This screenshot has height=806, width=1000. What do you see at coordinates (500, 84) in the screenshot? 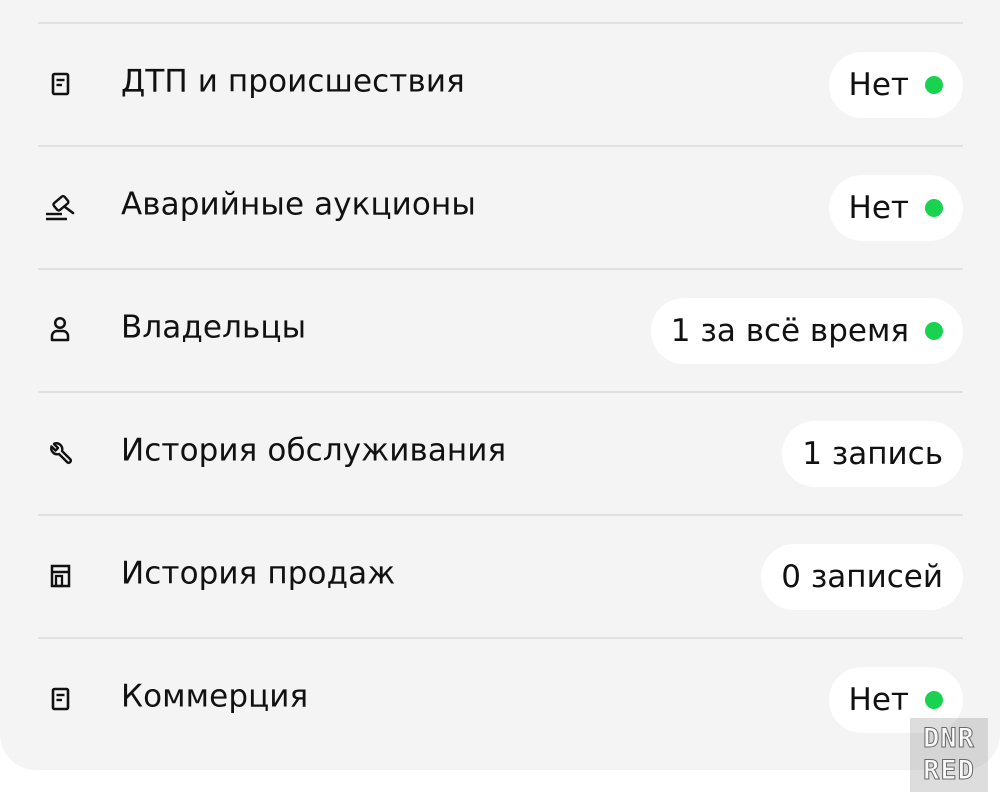
I see `report-row-accidents: ДТП и происшествия Нет` at bounding box center [500, 84].